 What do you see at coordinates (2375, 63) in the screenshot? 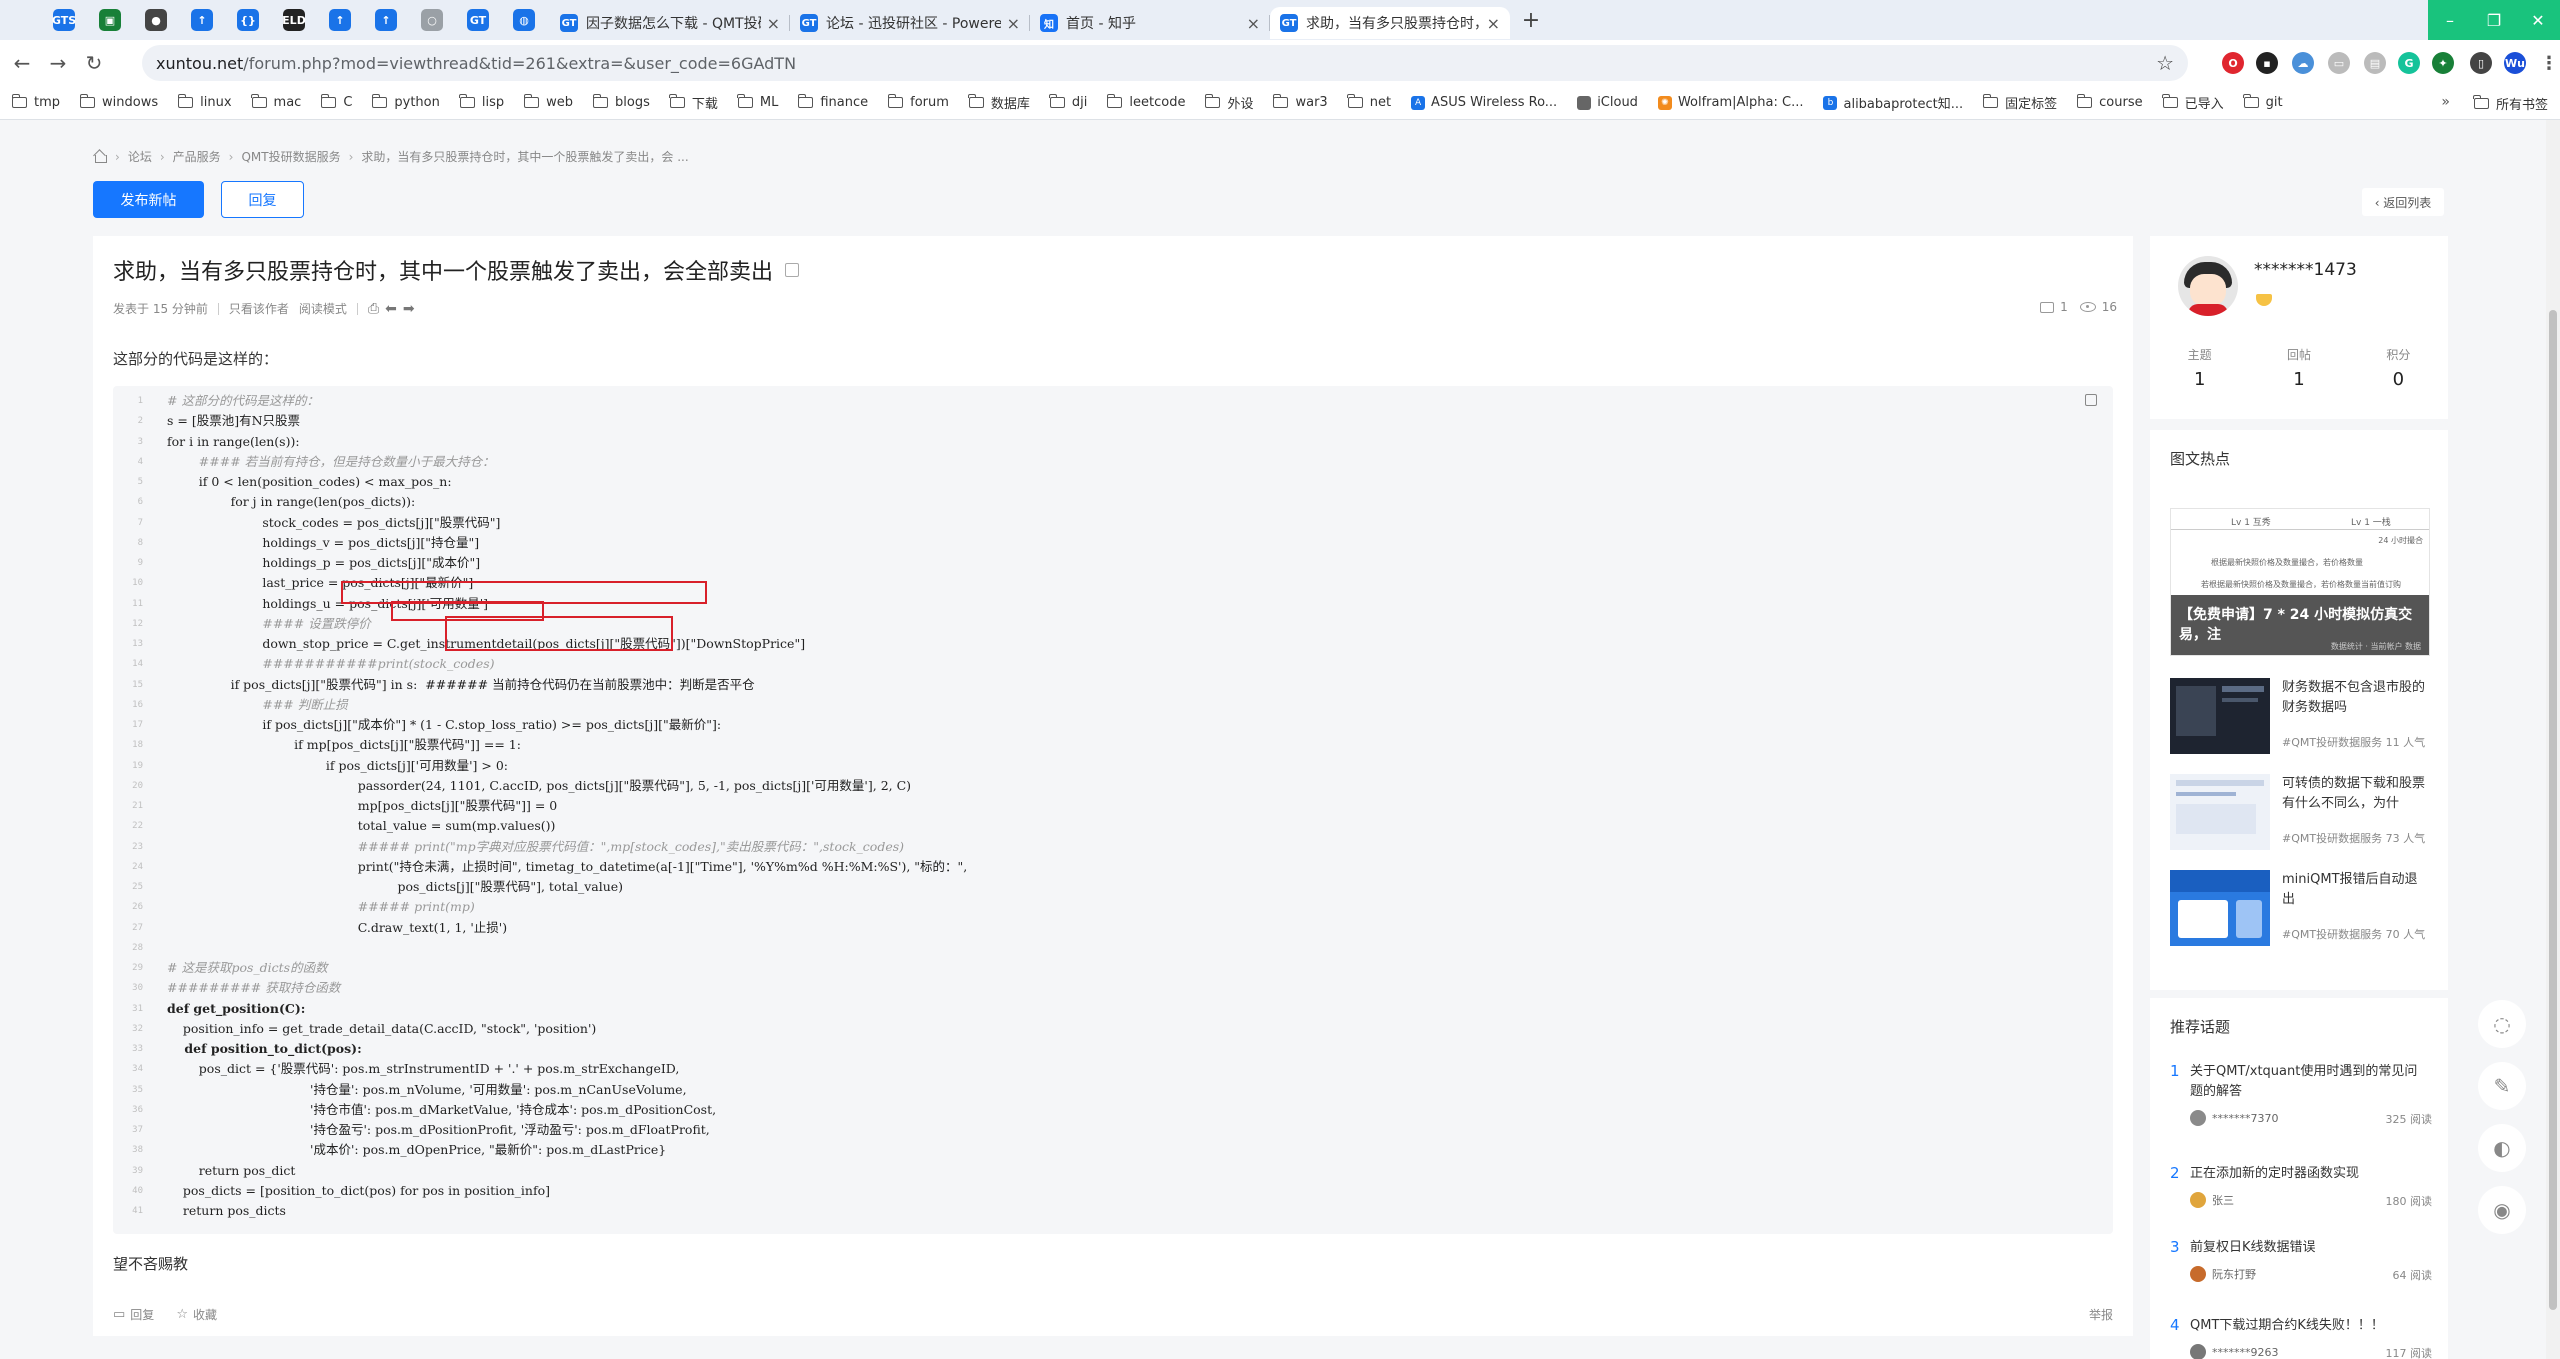
I see `reader-icon: ▤` at bounding box center [2375, 63].